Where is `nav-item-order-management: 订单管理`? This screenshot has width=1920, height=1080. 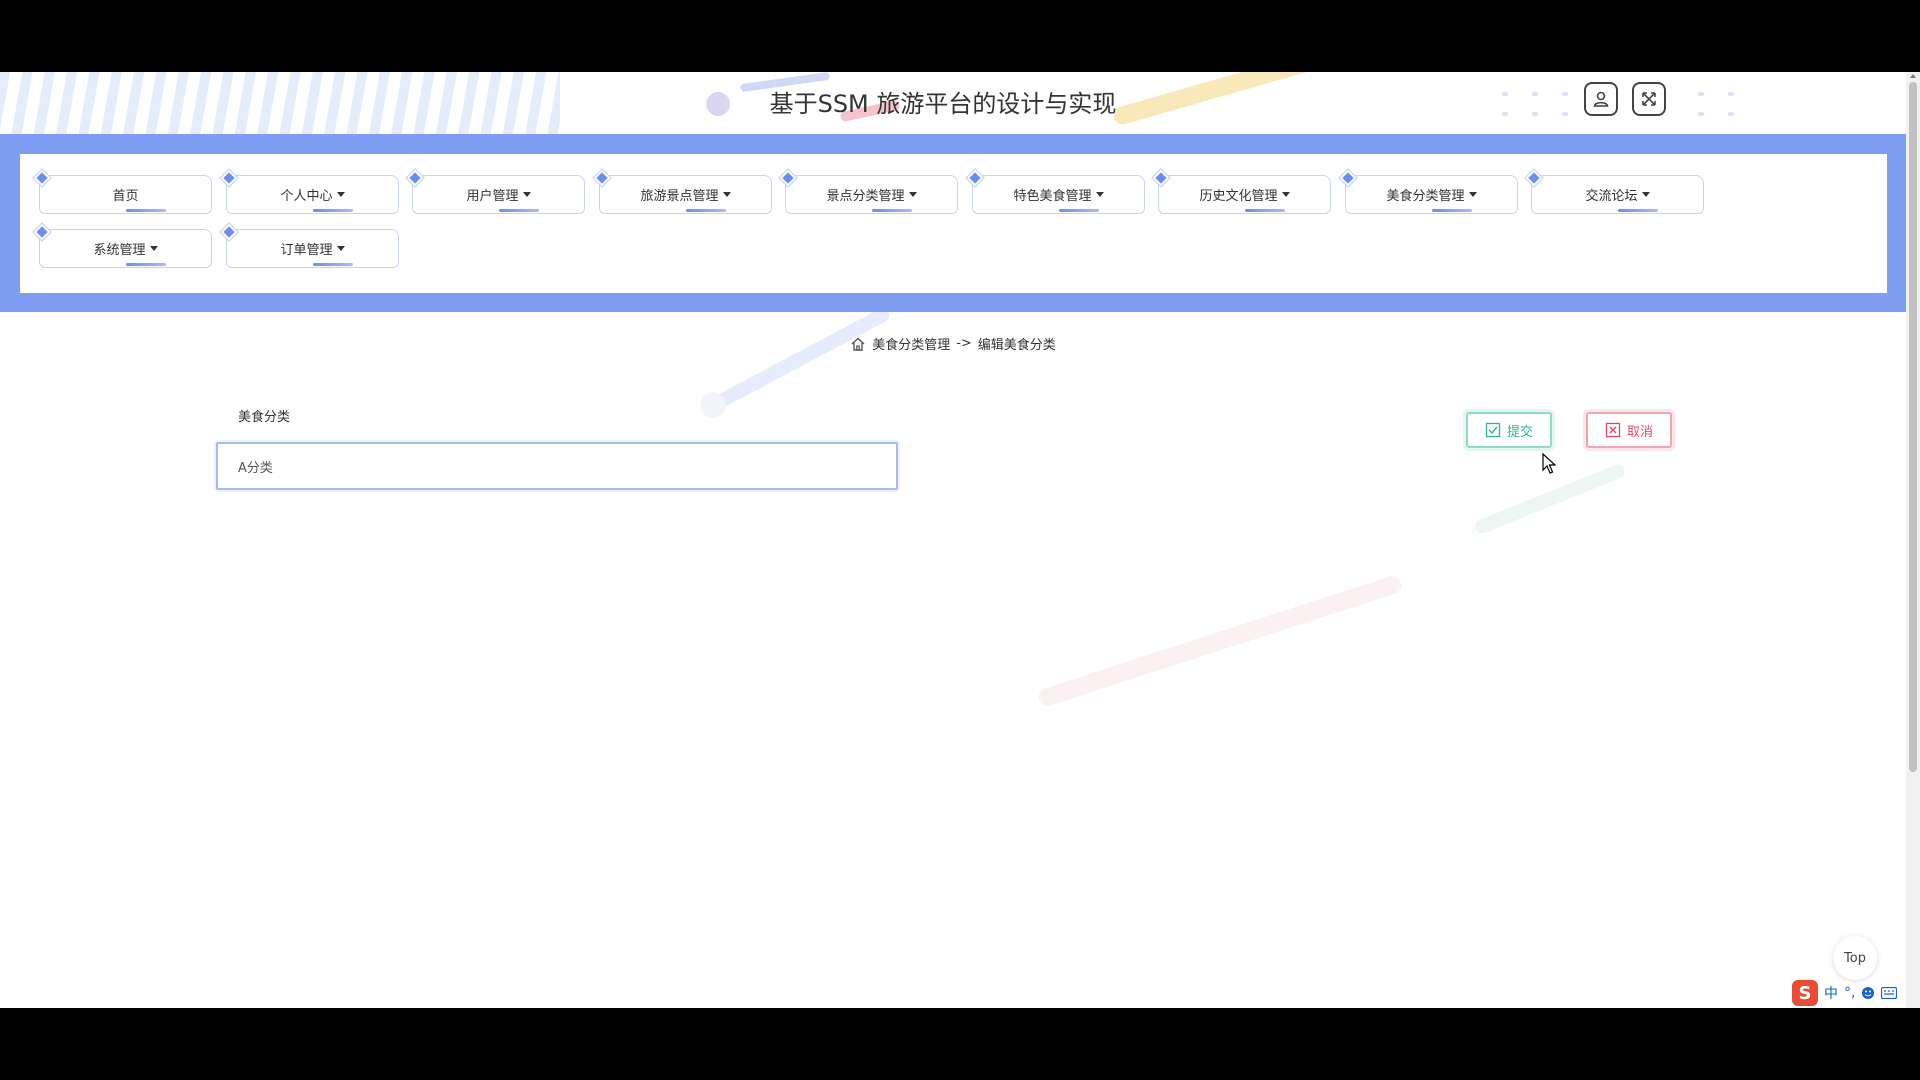 nav-item-order-management: 订单管理 is located at coordinates (309, 245).